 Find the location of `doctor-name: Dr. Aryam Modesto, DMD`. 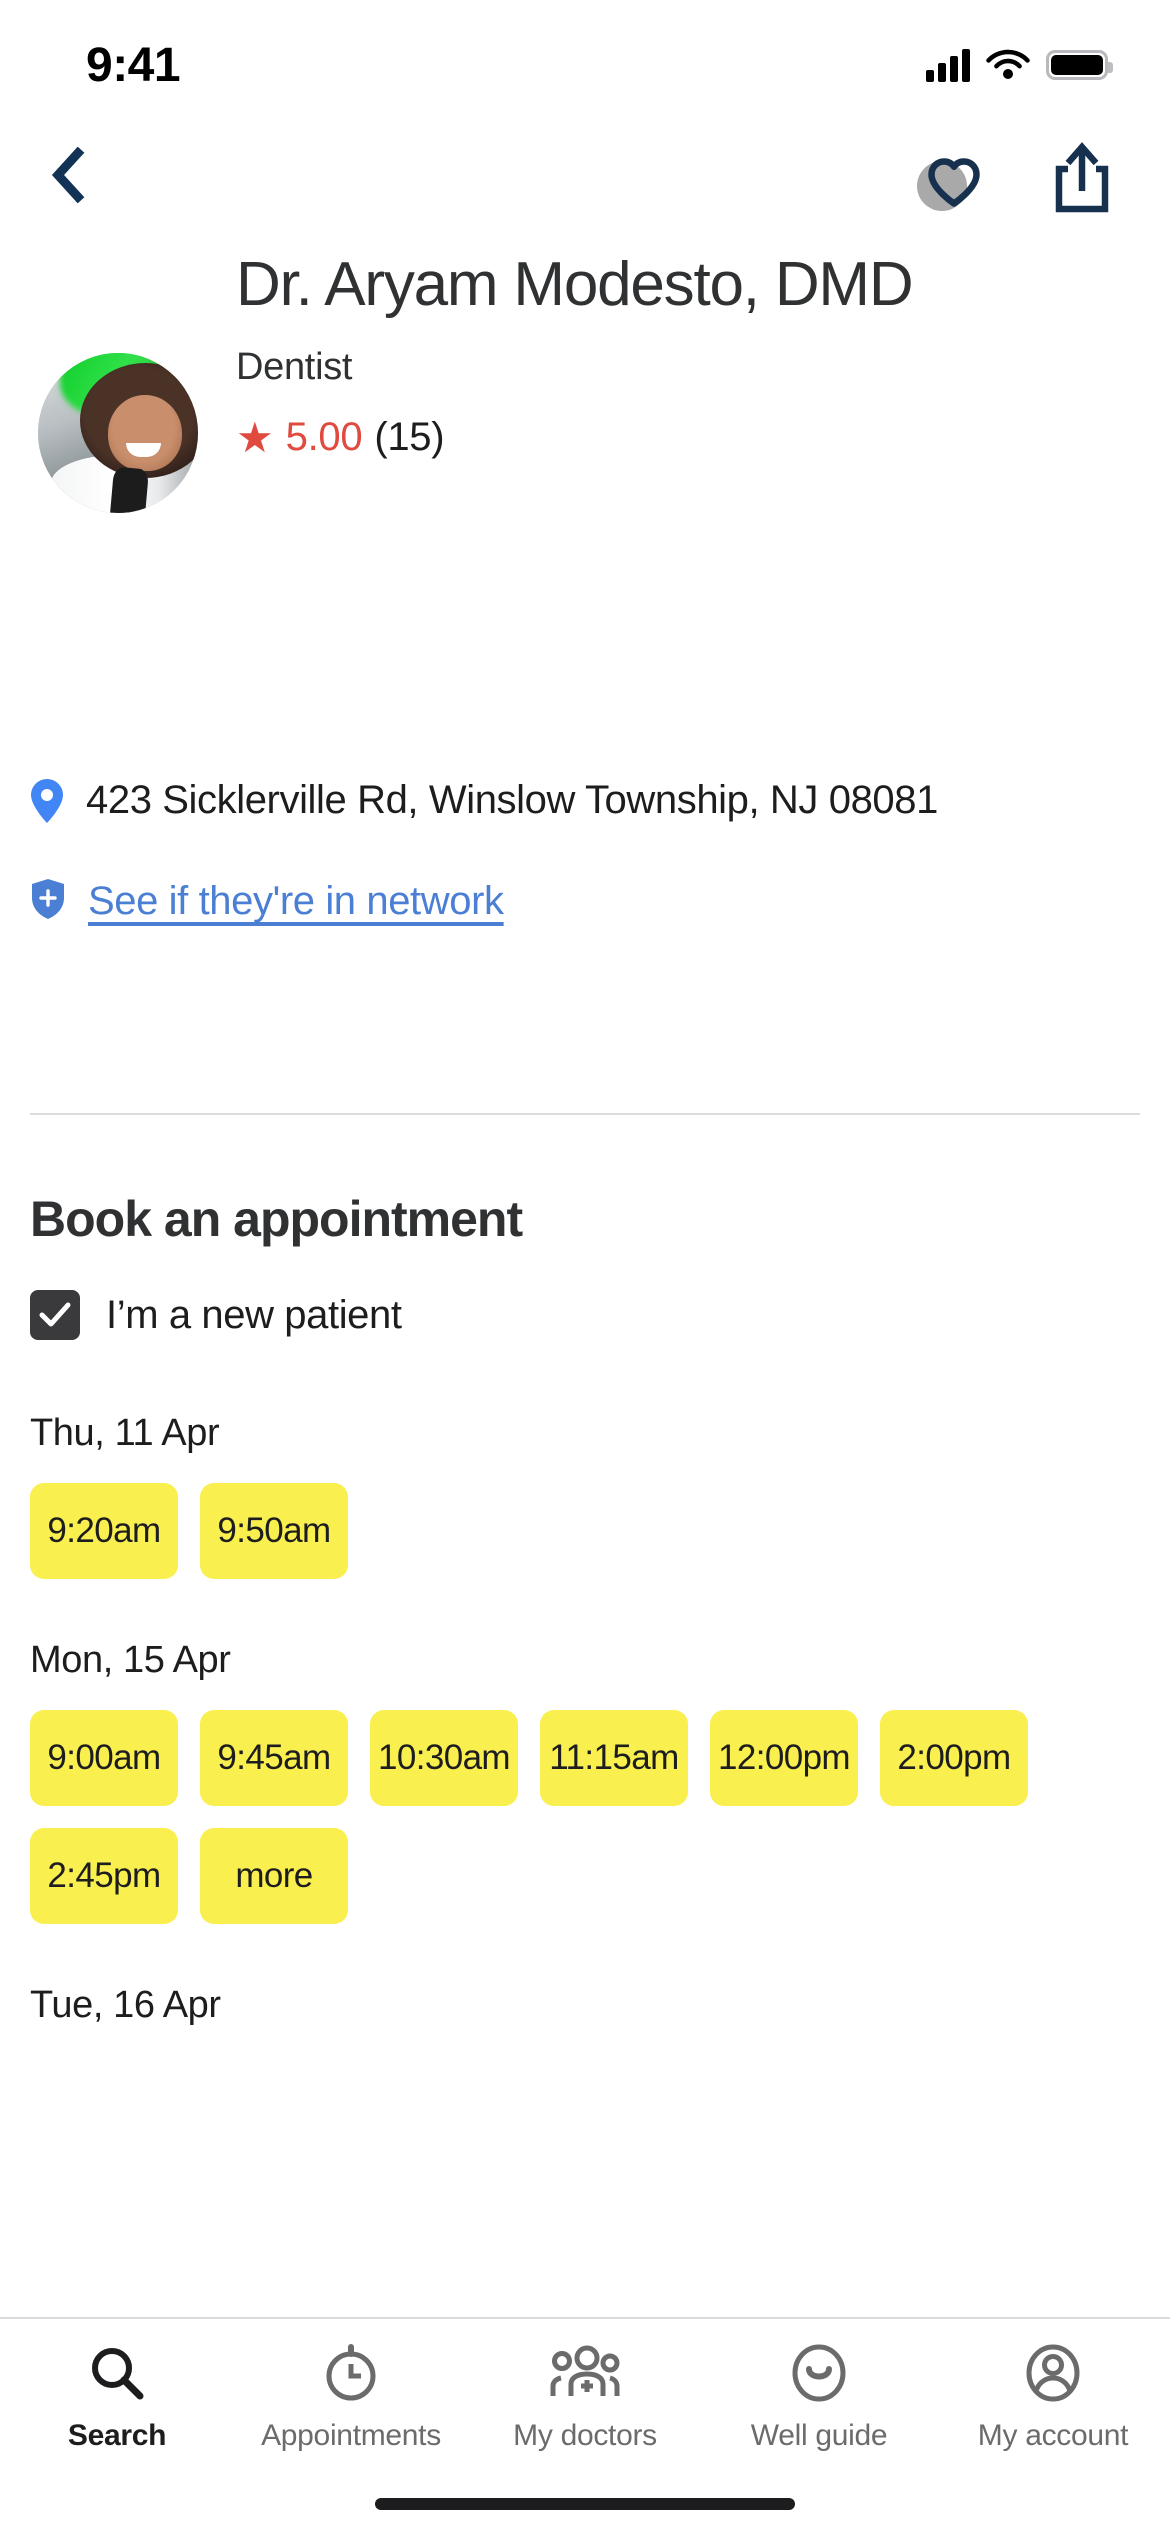

doctor-name: Dr. Aryam Modesto, DMD is located at coordinates (575, 284).